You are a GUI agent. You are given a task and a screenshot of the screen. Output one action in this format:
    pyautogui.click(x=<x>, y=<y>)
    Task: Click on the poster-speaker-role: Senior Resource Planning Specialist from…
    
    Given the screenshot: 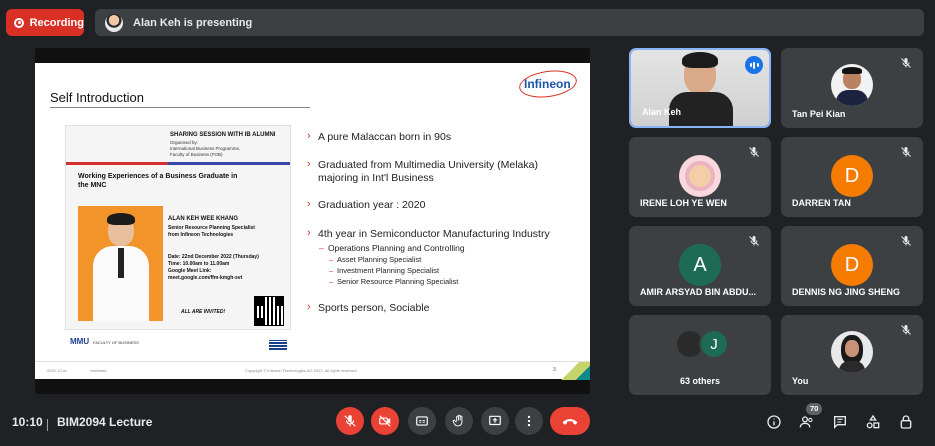 What is the action you would take?
    pyautogui.click(x=228, y=232)
    